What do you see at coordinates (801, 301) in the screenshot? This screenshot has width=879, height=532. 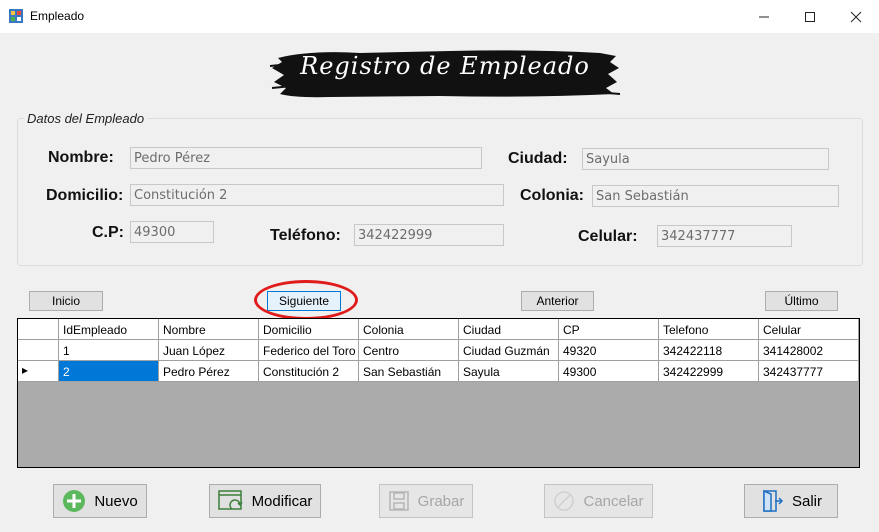 I see `ultimo-button: Último` at bounding box center [801, 301].